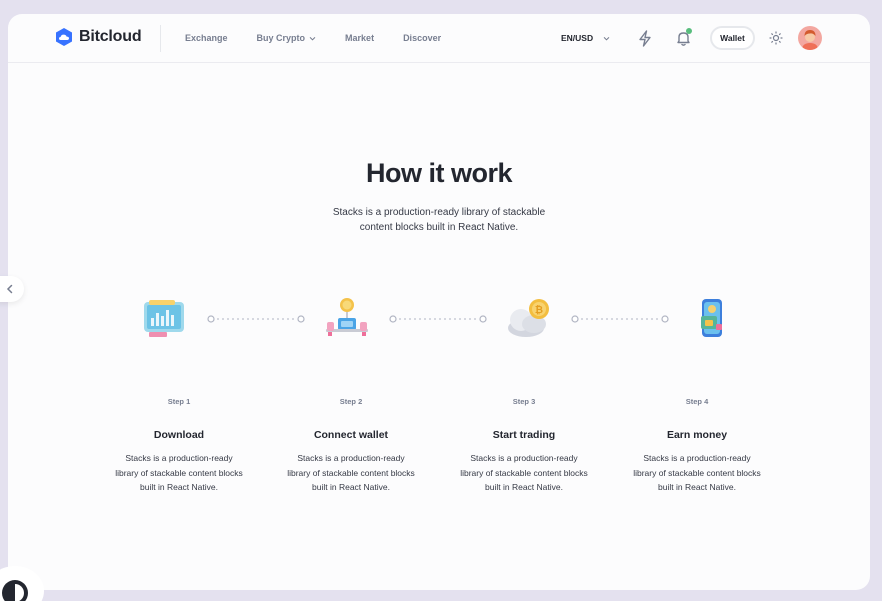 This screenshot has height=601, width=882. Describe the element at coordinates (577, 38) in the screenshot. I see `language-label: EN/USD` at that location.